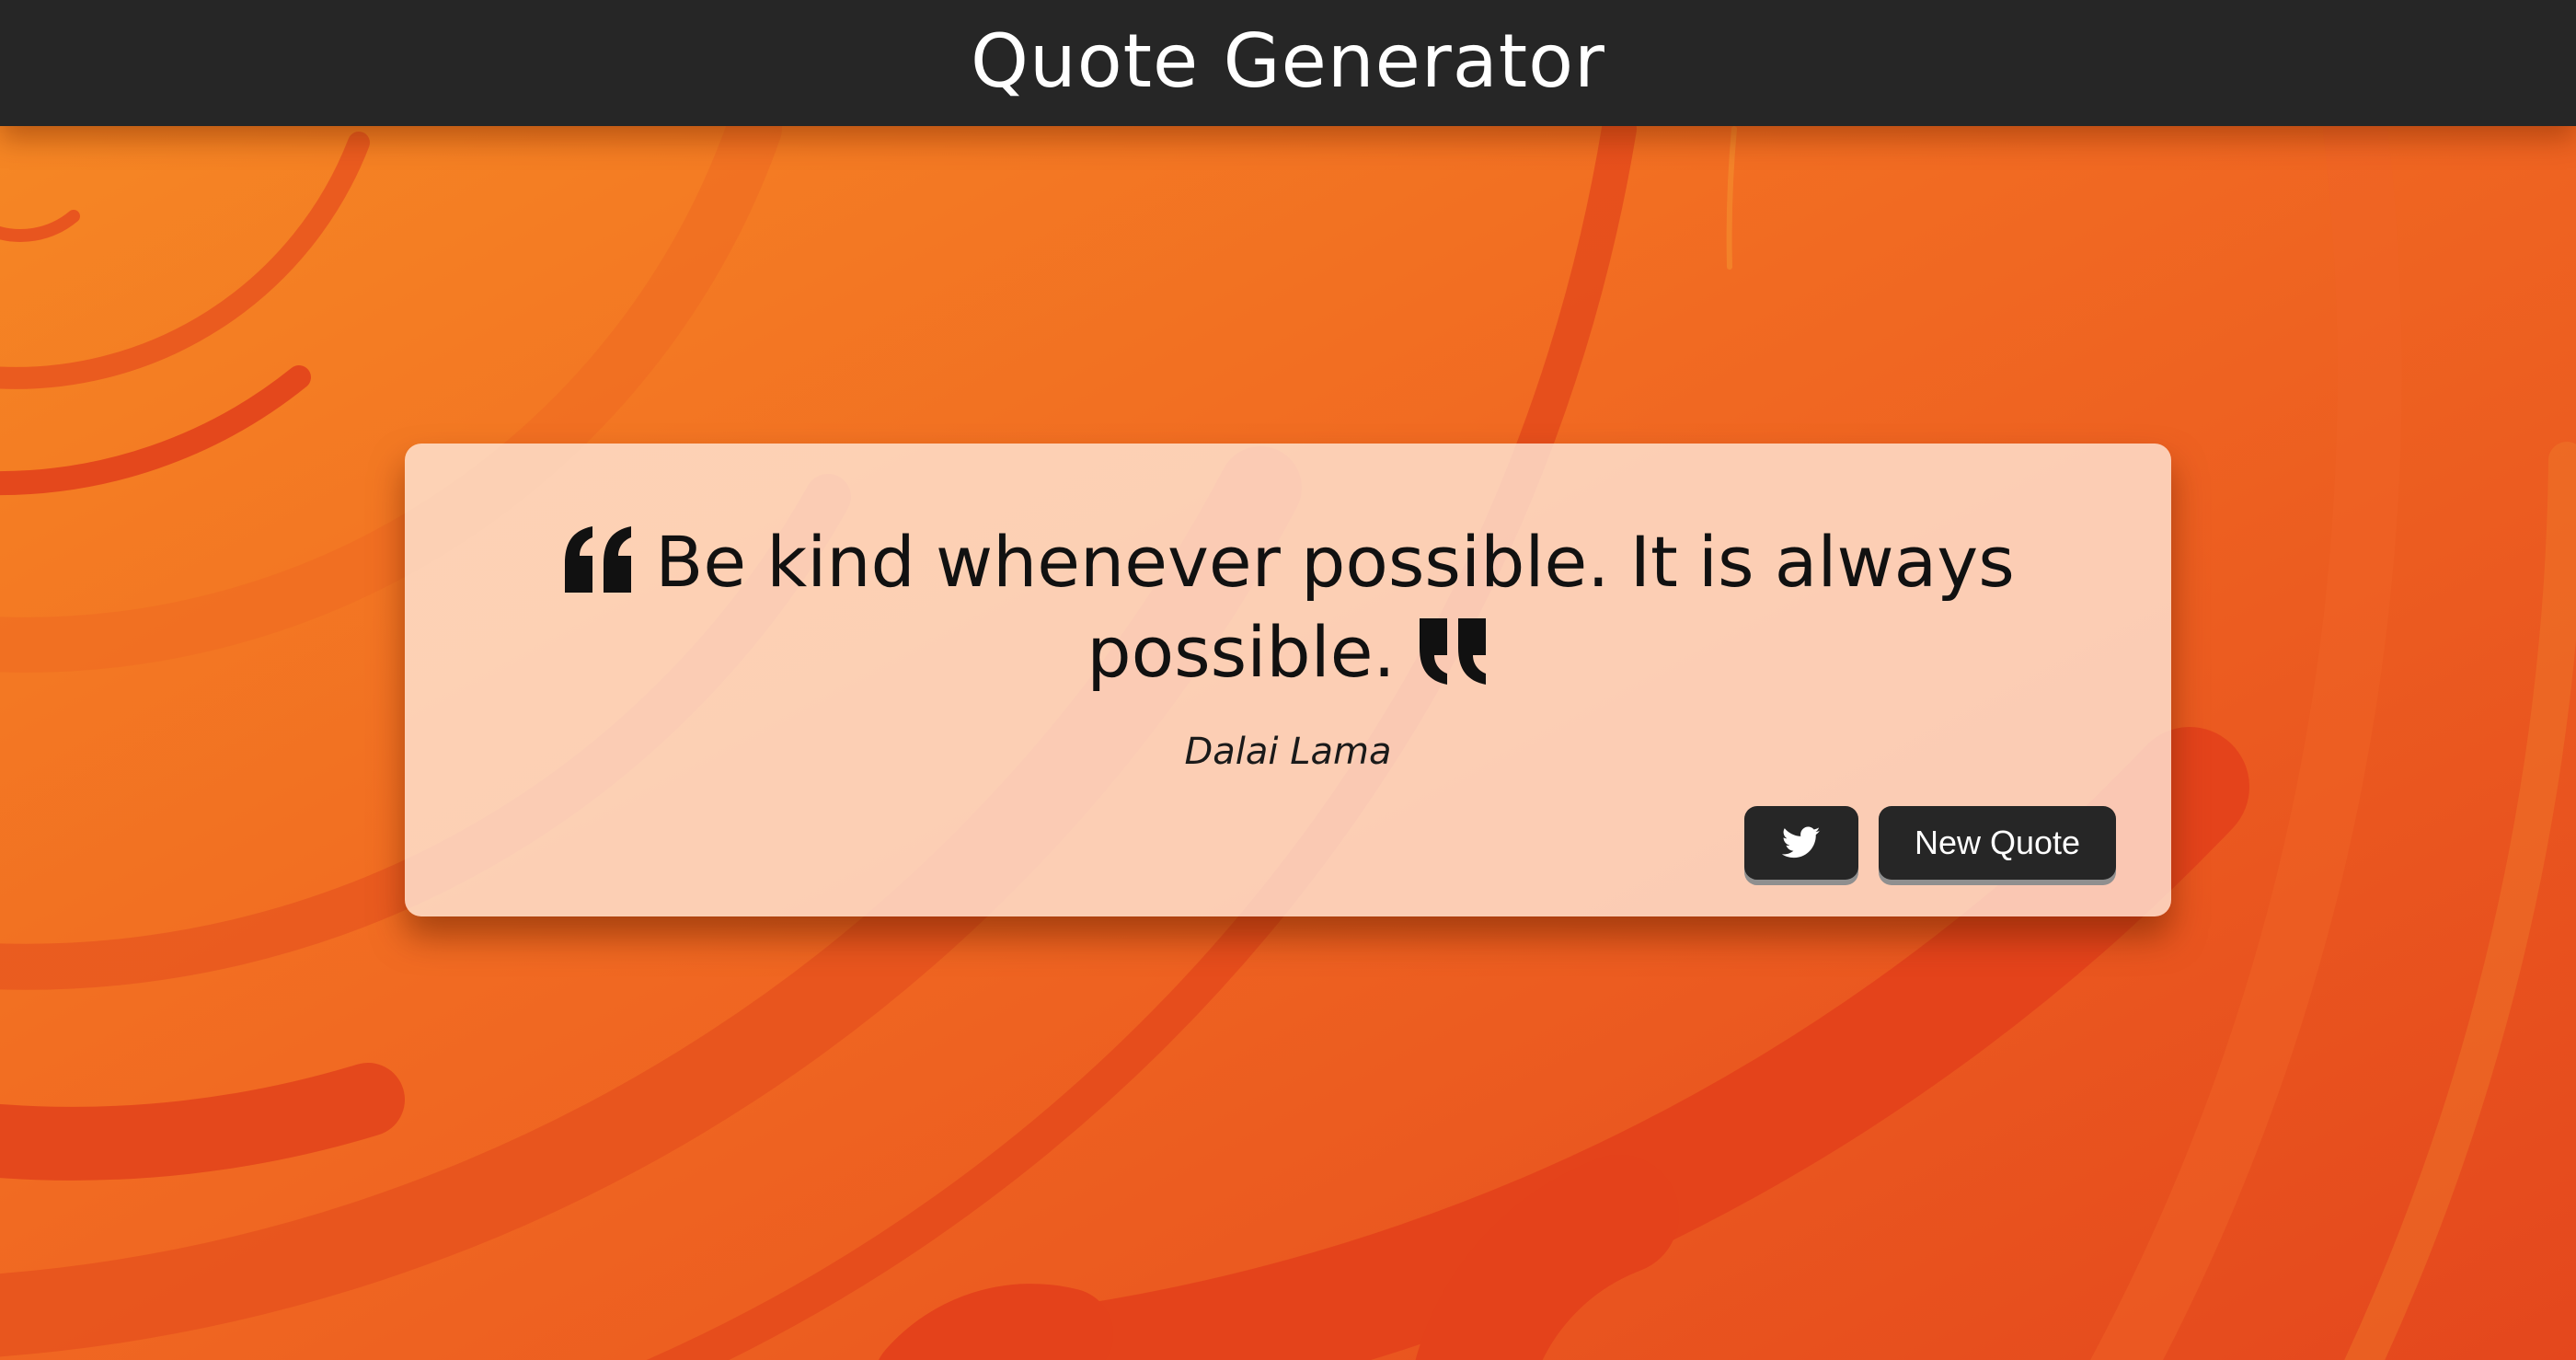 The image size is (2576, 1360). I want to click on open-quote-icon, so click(598, 559).